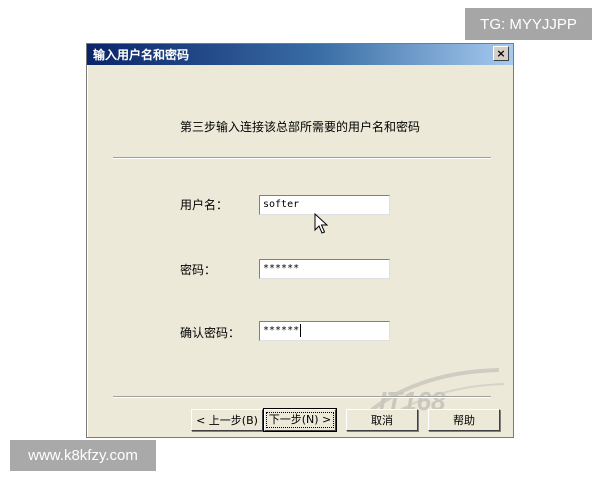 The height and width of the screenshot is (480, 600). What do you see at coordinates (382, 420) in the screenshot?
I see `cancel-button: 取消` at bounding box center [382, 420].